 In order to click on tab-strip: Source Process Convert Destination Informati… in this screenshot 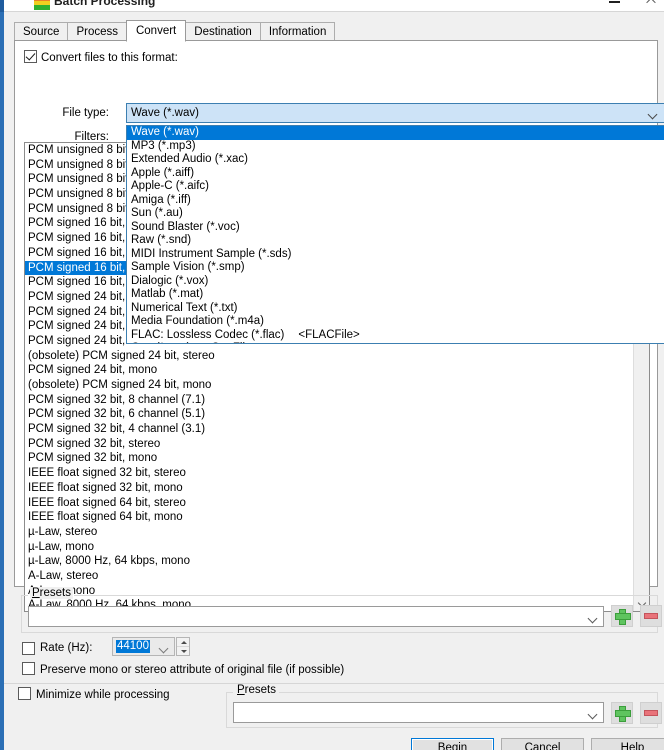, I will do `click(336, 31)`.